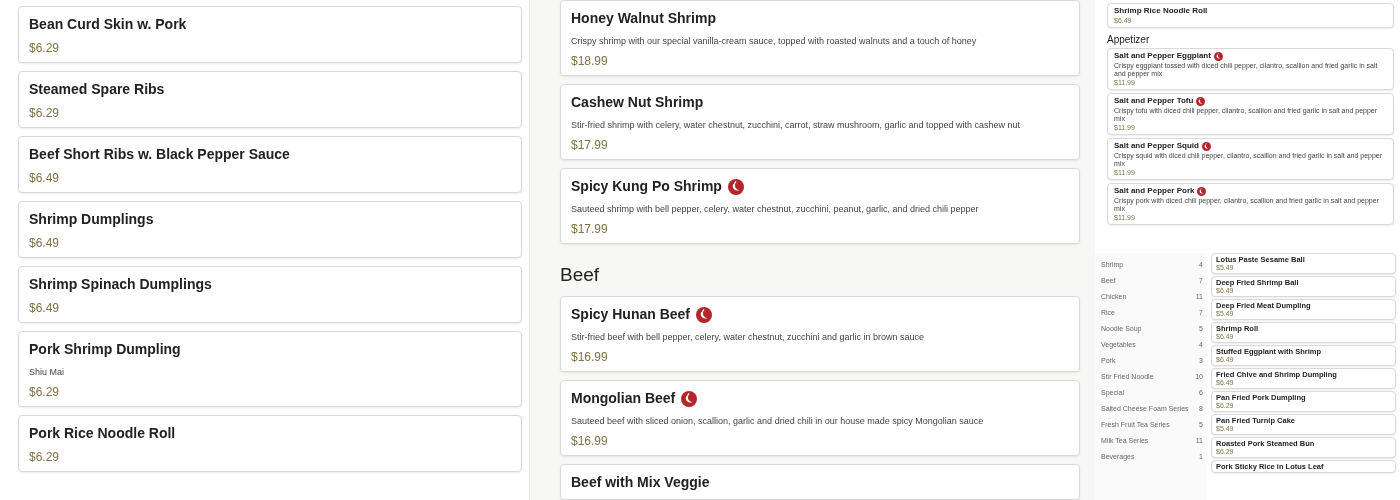 Image resolution: width=1400 pixels, height=500 pixels. Describe the element at coordinates (820, 482) in the screenshot. I see `menu-item-card: Beef with Mix Veggie` at that location.